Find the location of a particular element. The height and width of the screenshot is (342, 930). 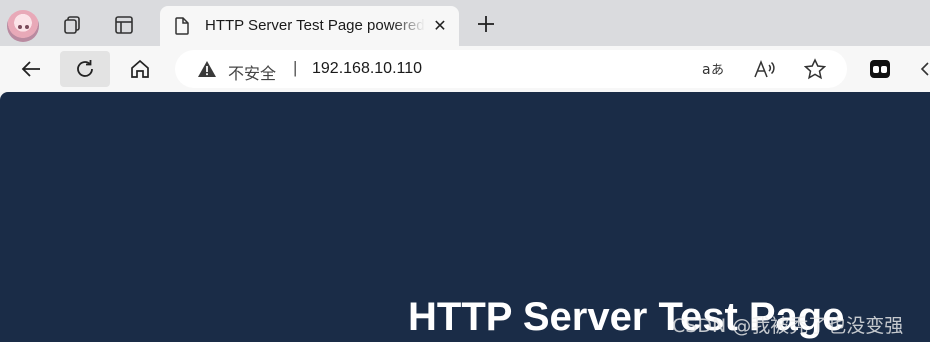

browser-toolbar: 不安全 | 192.168.10.110 a あ is located at coordinates (465, 69).